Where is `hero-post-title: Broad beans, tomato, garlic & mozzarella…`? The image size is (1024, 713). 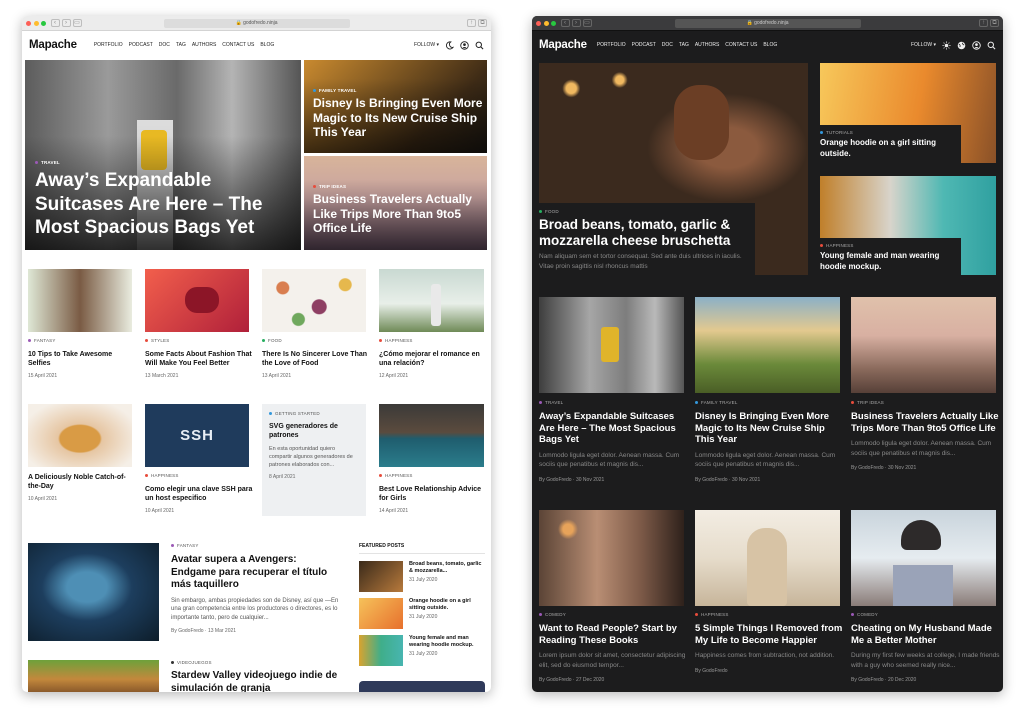 hero-post-title: Broad beans, tomato, garlic & mozzarella… is located at coordinates (647, 232).